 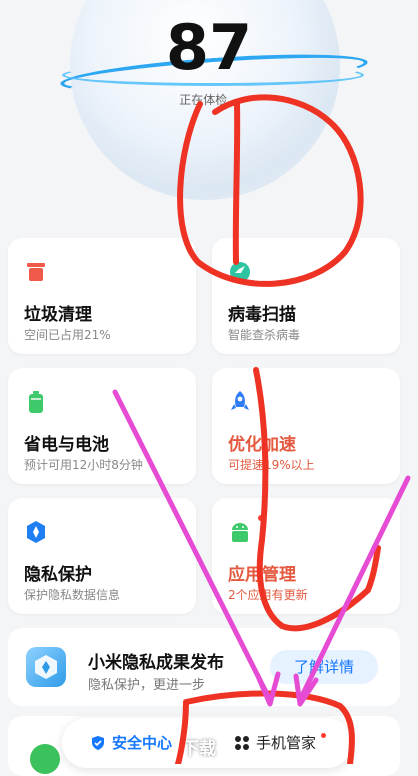 I want to click on watermark-text: 下载, so click(x=199, y=749).